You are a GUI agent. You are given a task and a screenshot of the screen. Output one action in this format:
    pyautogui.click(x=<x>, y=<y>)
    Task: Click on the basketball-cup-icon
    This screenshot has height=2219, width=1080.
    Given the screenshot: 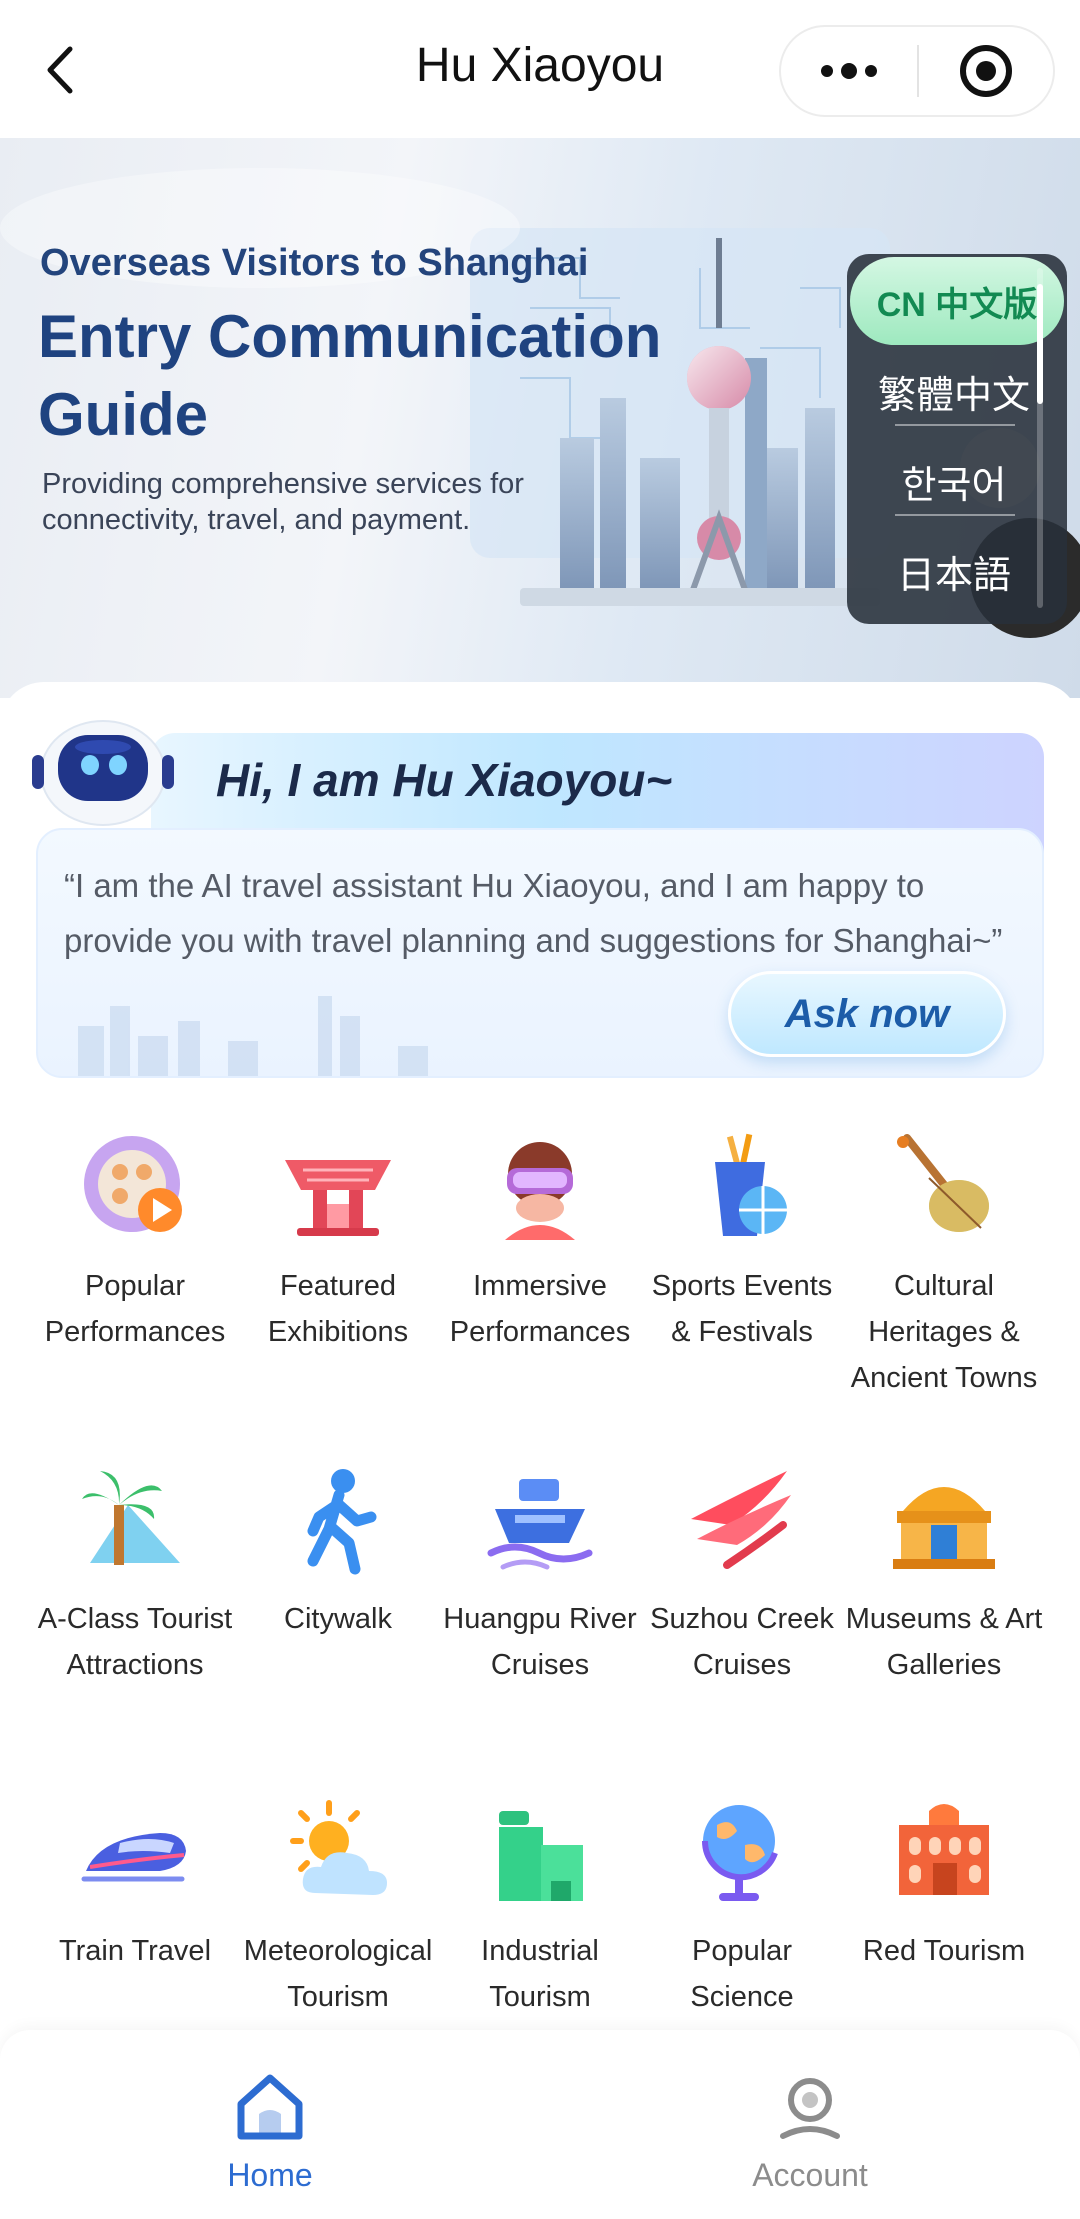 What is the action you would take?
    pyautogui.click(x=751, y=1184)
    